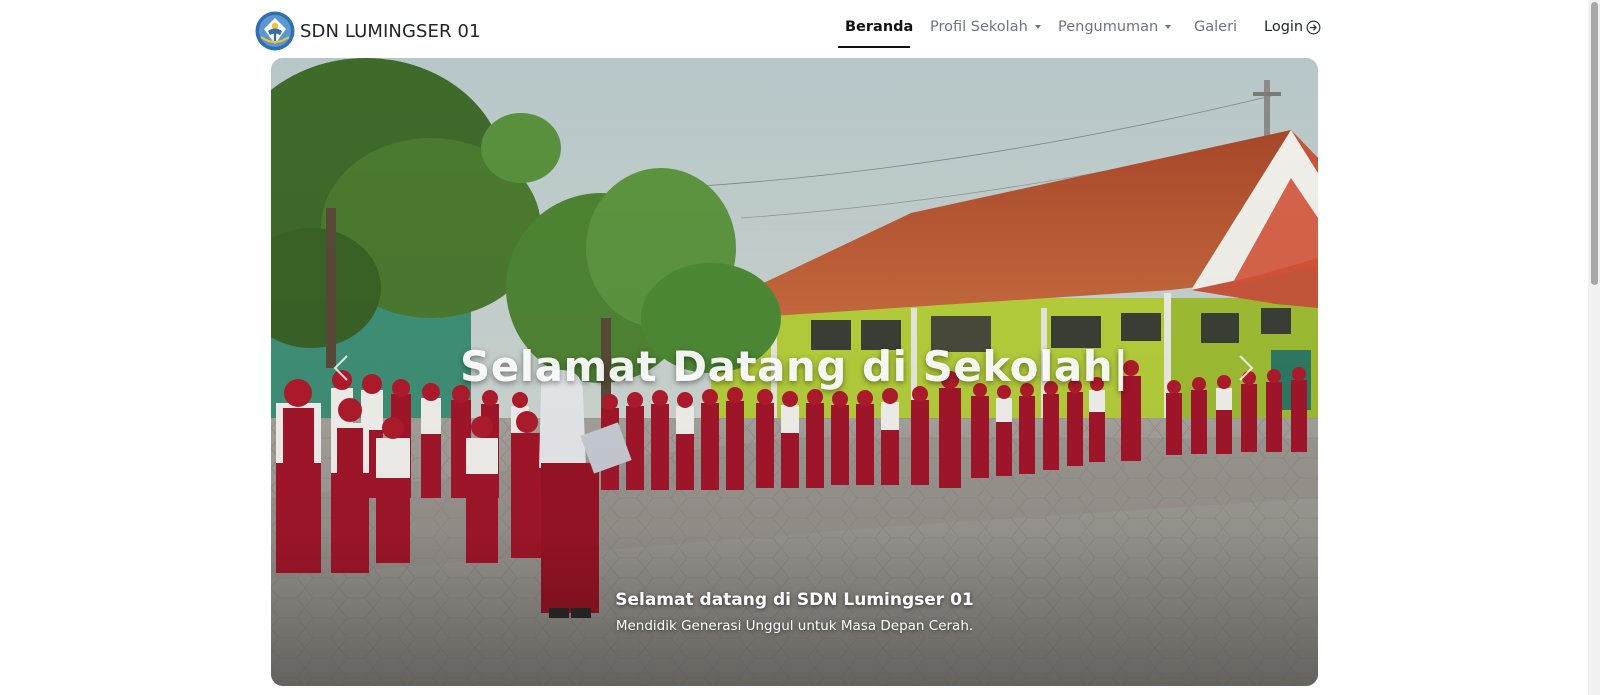 This screenshot has width=1600, height=695. I want to click on scrollbar-thumb, so click(1594, 143).